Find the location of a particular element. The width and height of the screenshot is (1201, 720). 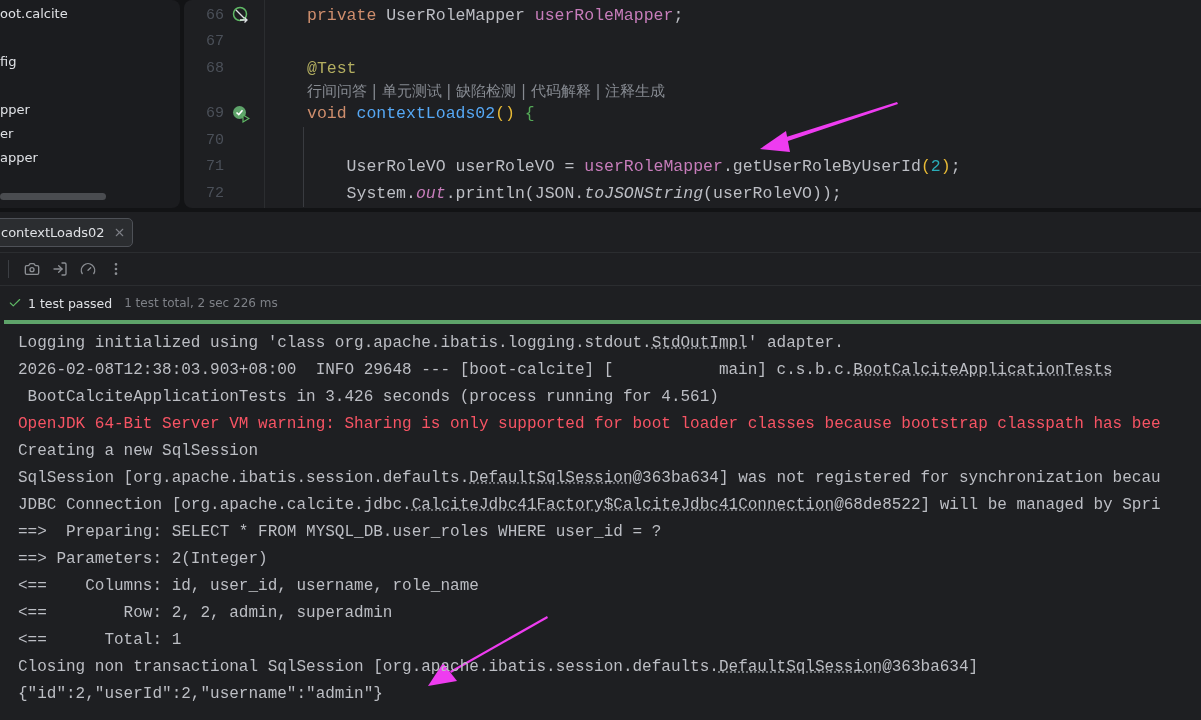

camera-icon is located at coordinates (32, 269).